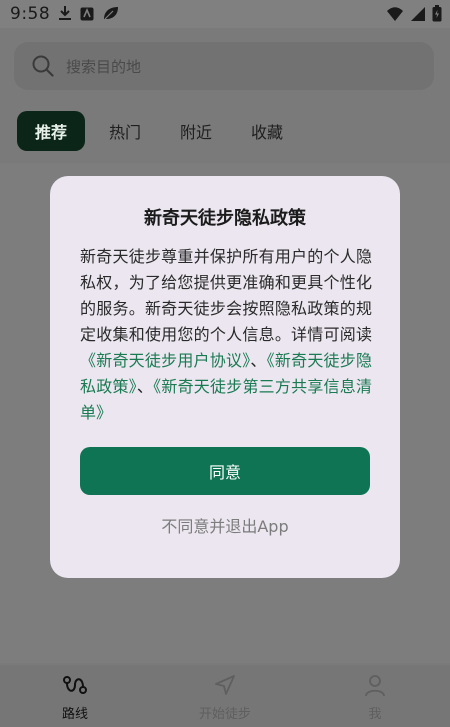 The image size is (450, 727). What do you see at coordinates (111, 15) in the screenshot?
I see `leaf-icon` at bounding box center [111, 15].